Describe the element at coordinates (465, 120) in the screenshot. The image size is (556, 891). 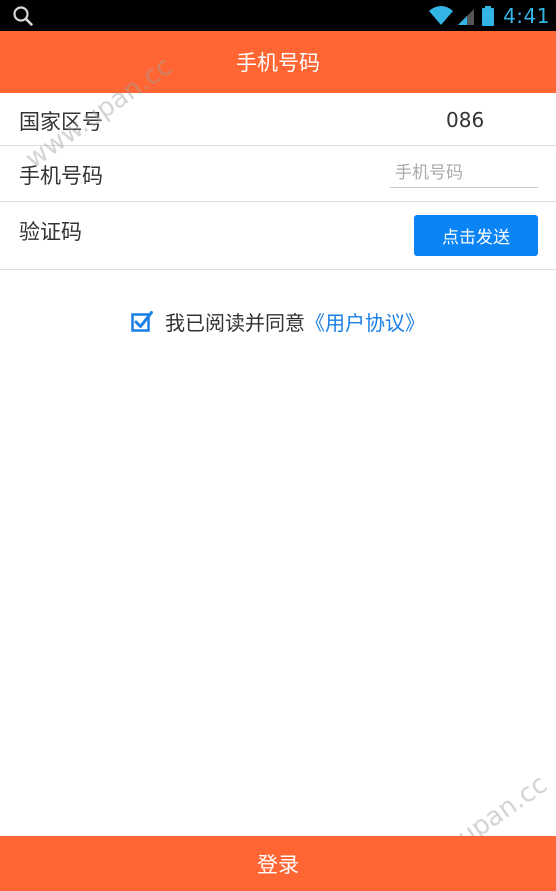
I see `country-code-value: 086` at that location.